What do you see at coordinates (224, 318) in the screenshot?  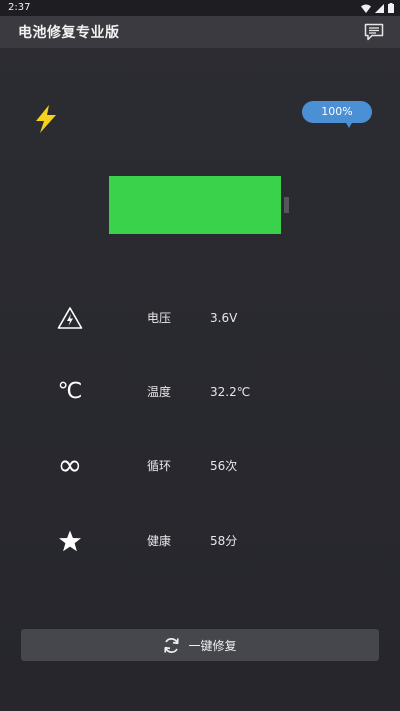 I see `stat-value-voltage: 3.6V` at bounding box center [224, 318].